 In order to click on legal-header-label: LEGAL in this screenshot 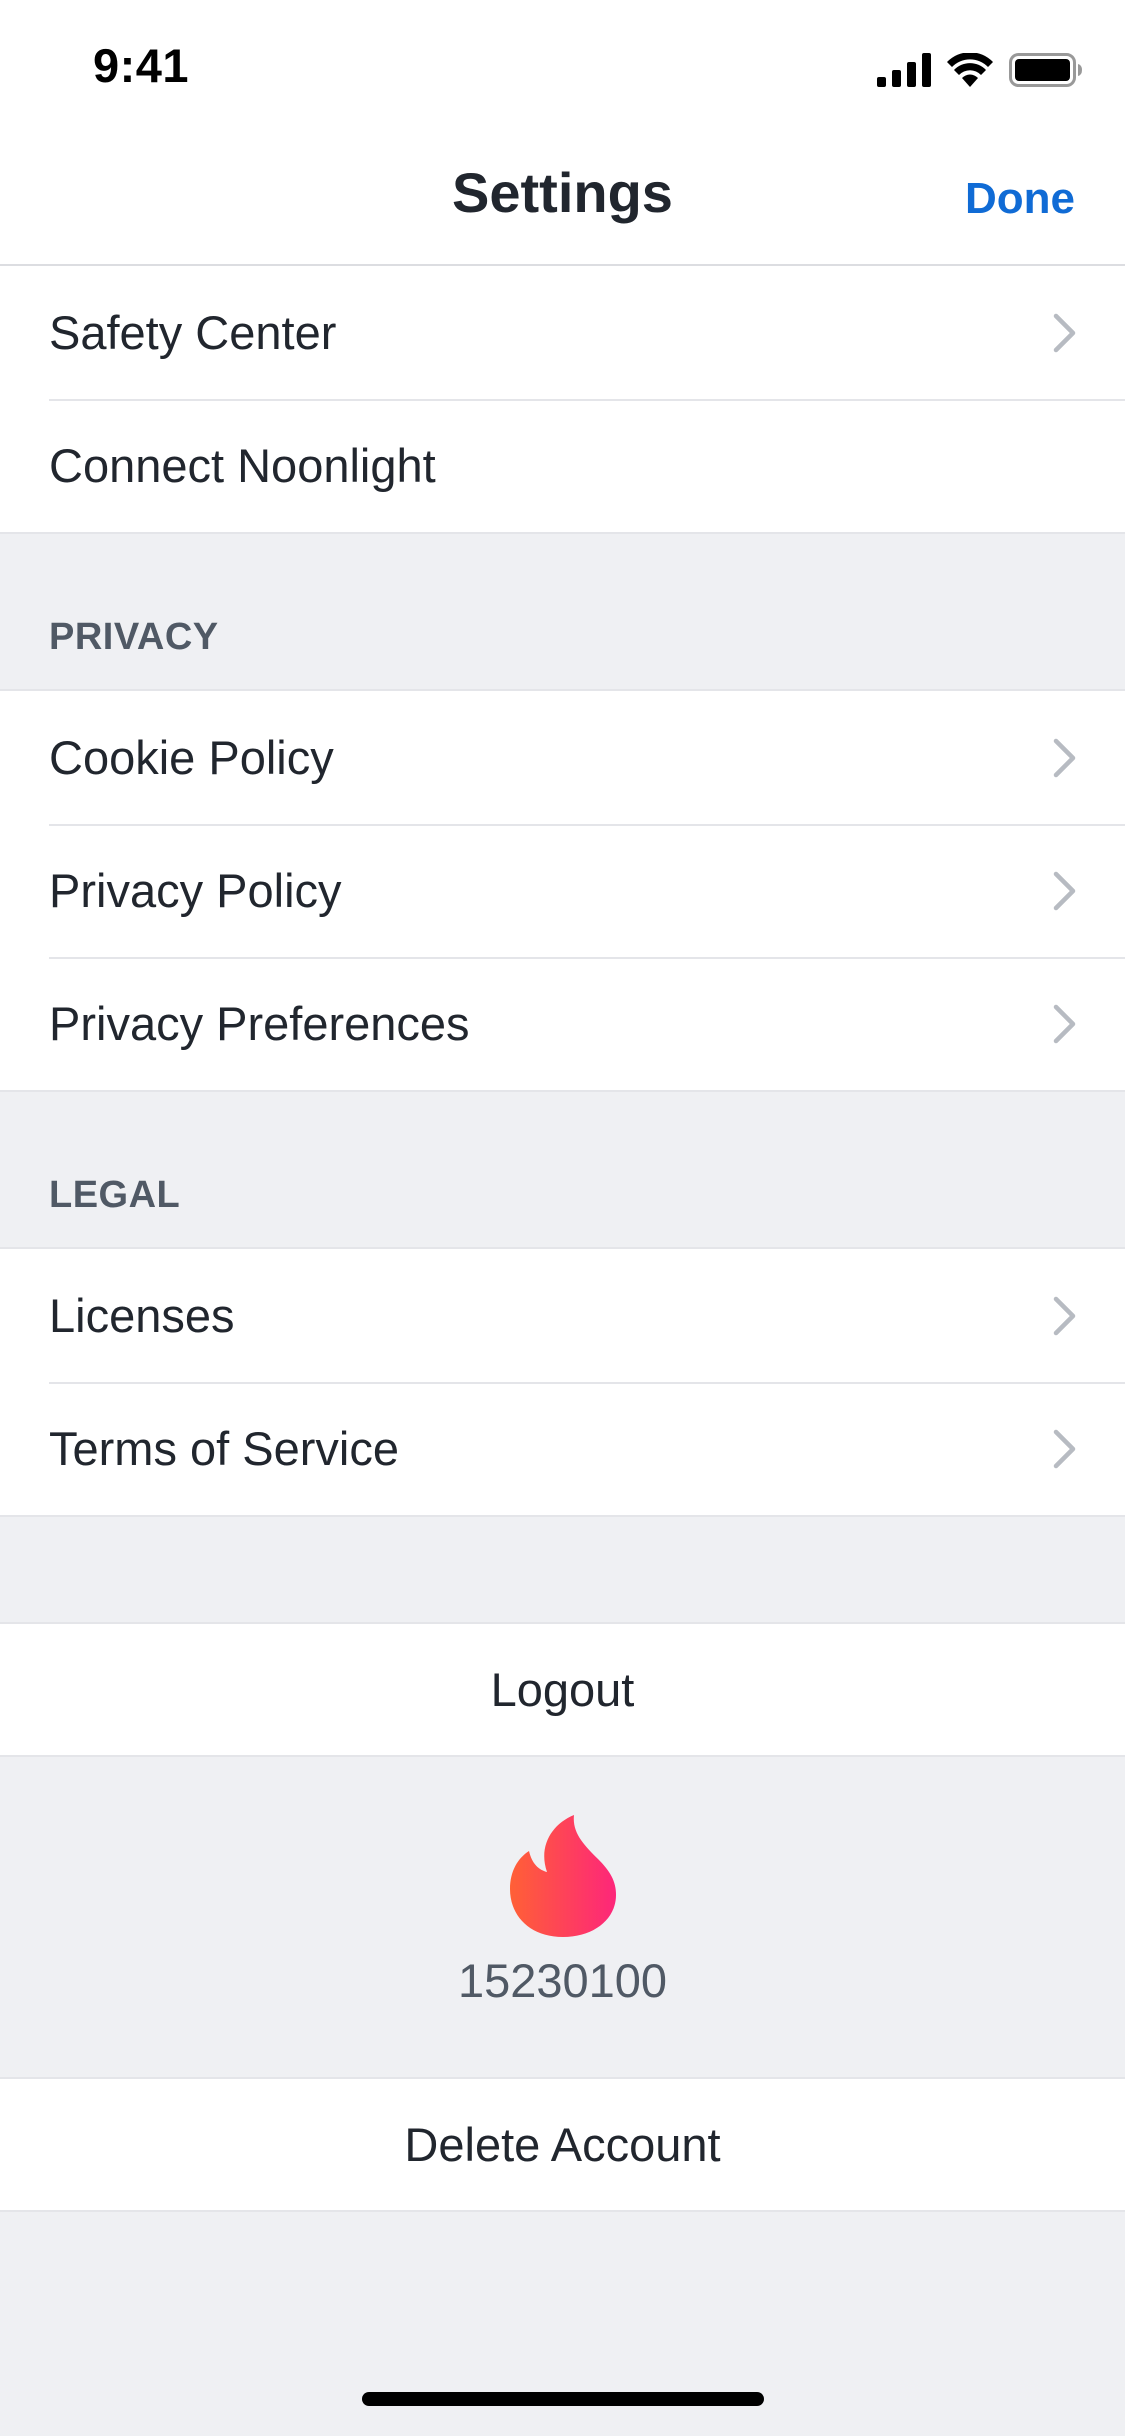, I will do `click(115, 1195)`.